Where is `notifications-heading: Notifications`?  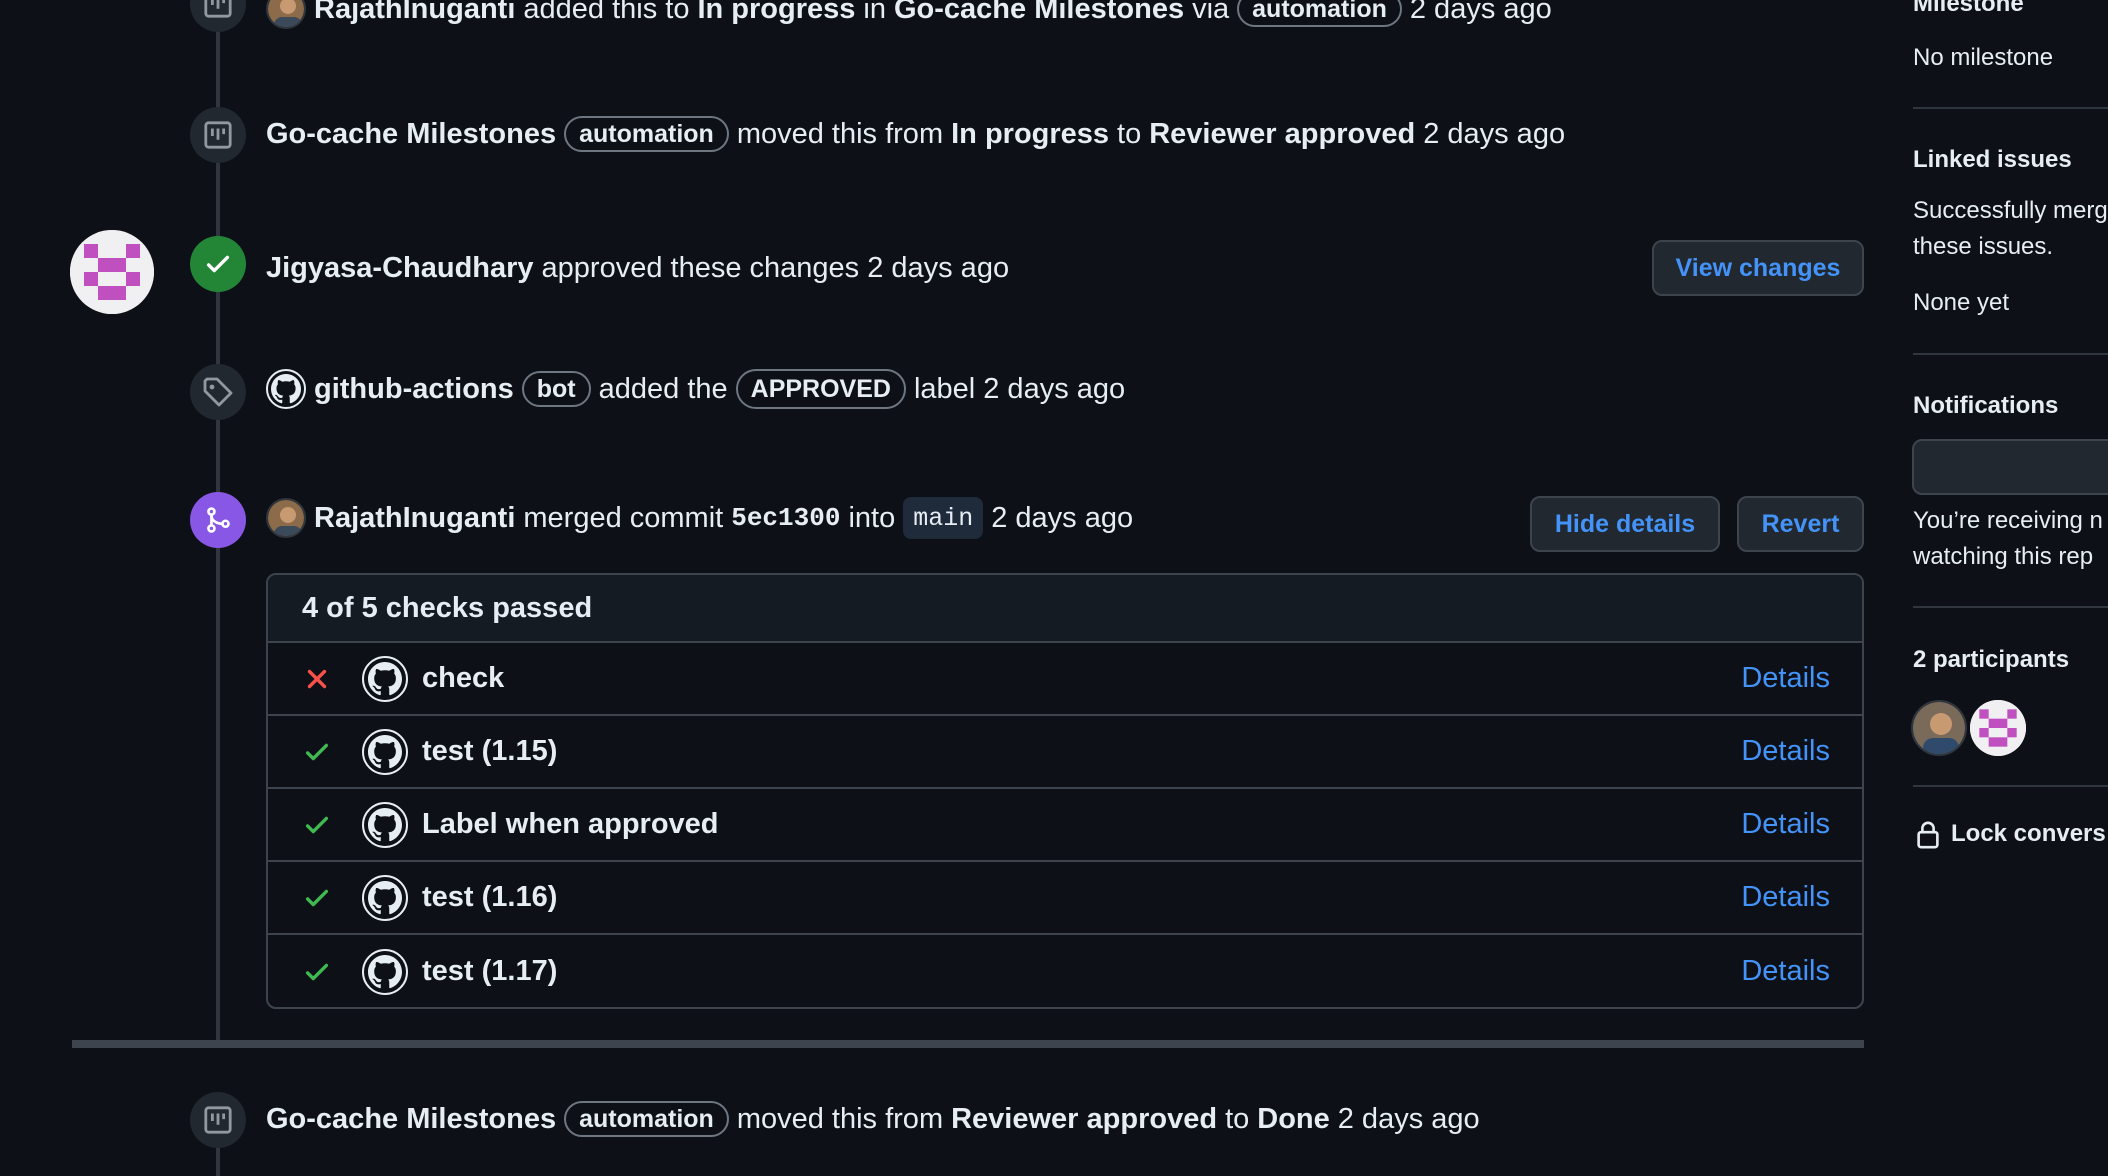 notifications-heading: Notifications is located at coordinates (1986, 405).